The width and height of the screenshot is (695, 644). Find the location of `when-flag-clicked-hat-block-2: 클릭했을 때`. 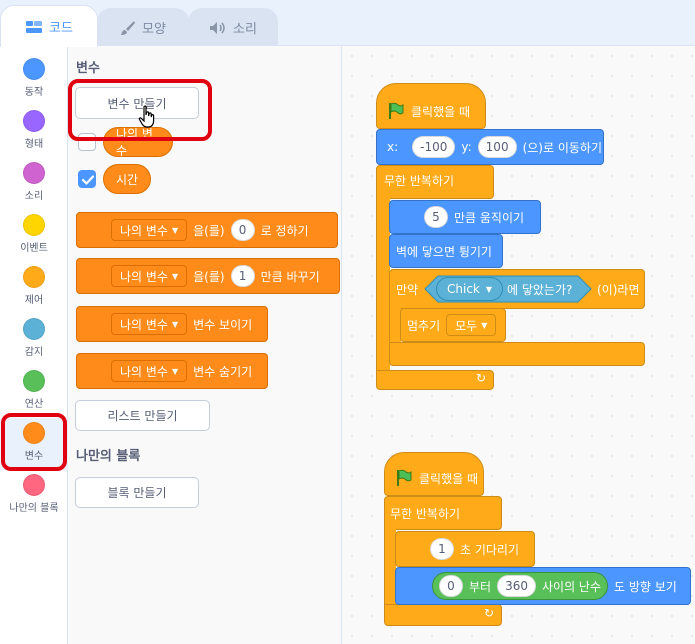

when-flag-clicked-hat-block-2: 클릭했을 때 is located at coordinates (434, 474).